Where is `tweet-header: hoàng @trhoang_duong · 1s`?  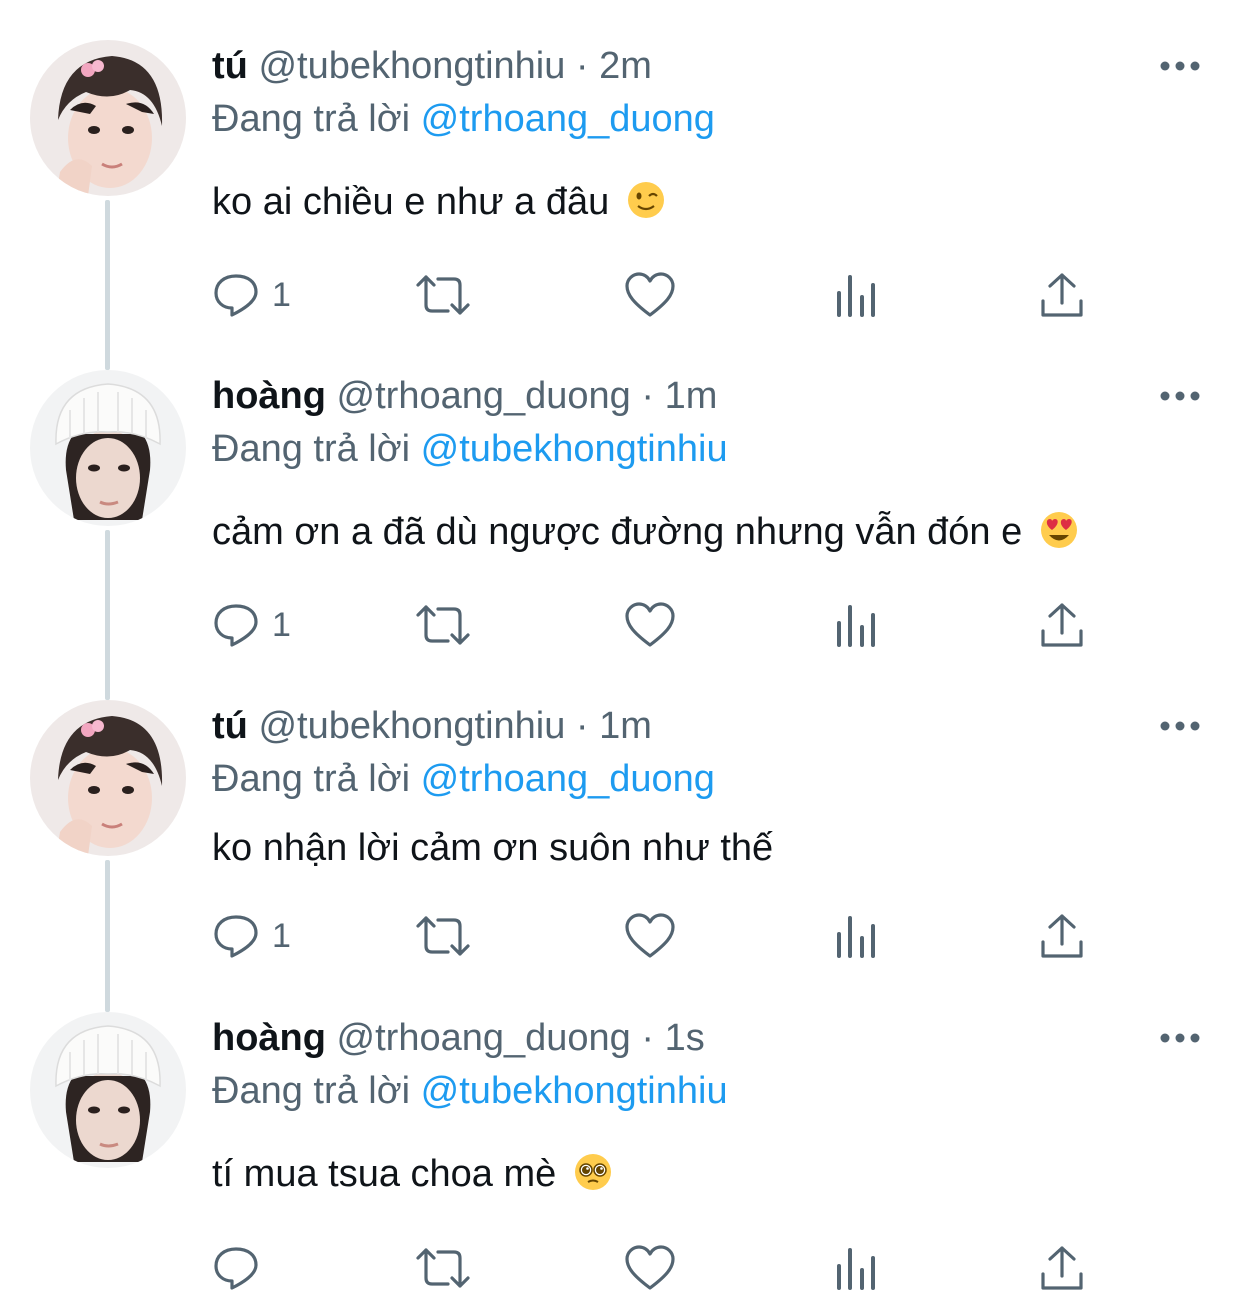 tweet-header: hoàng @trhoang_duong · 1s is located at coordinates (458, 1038).